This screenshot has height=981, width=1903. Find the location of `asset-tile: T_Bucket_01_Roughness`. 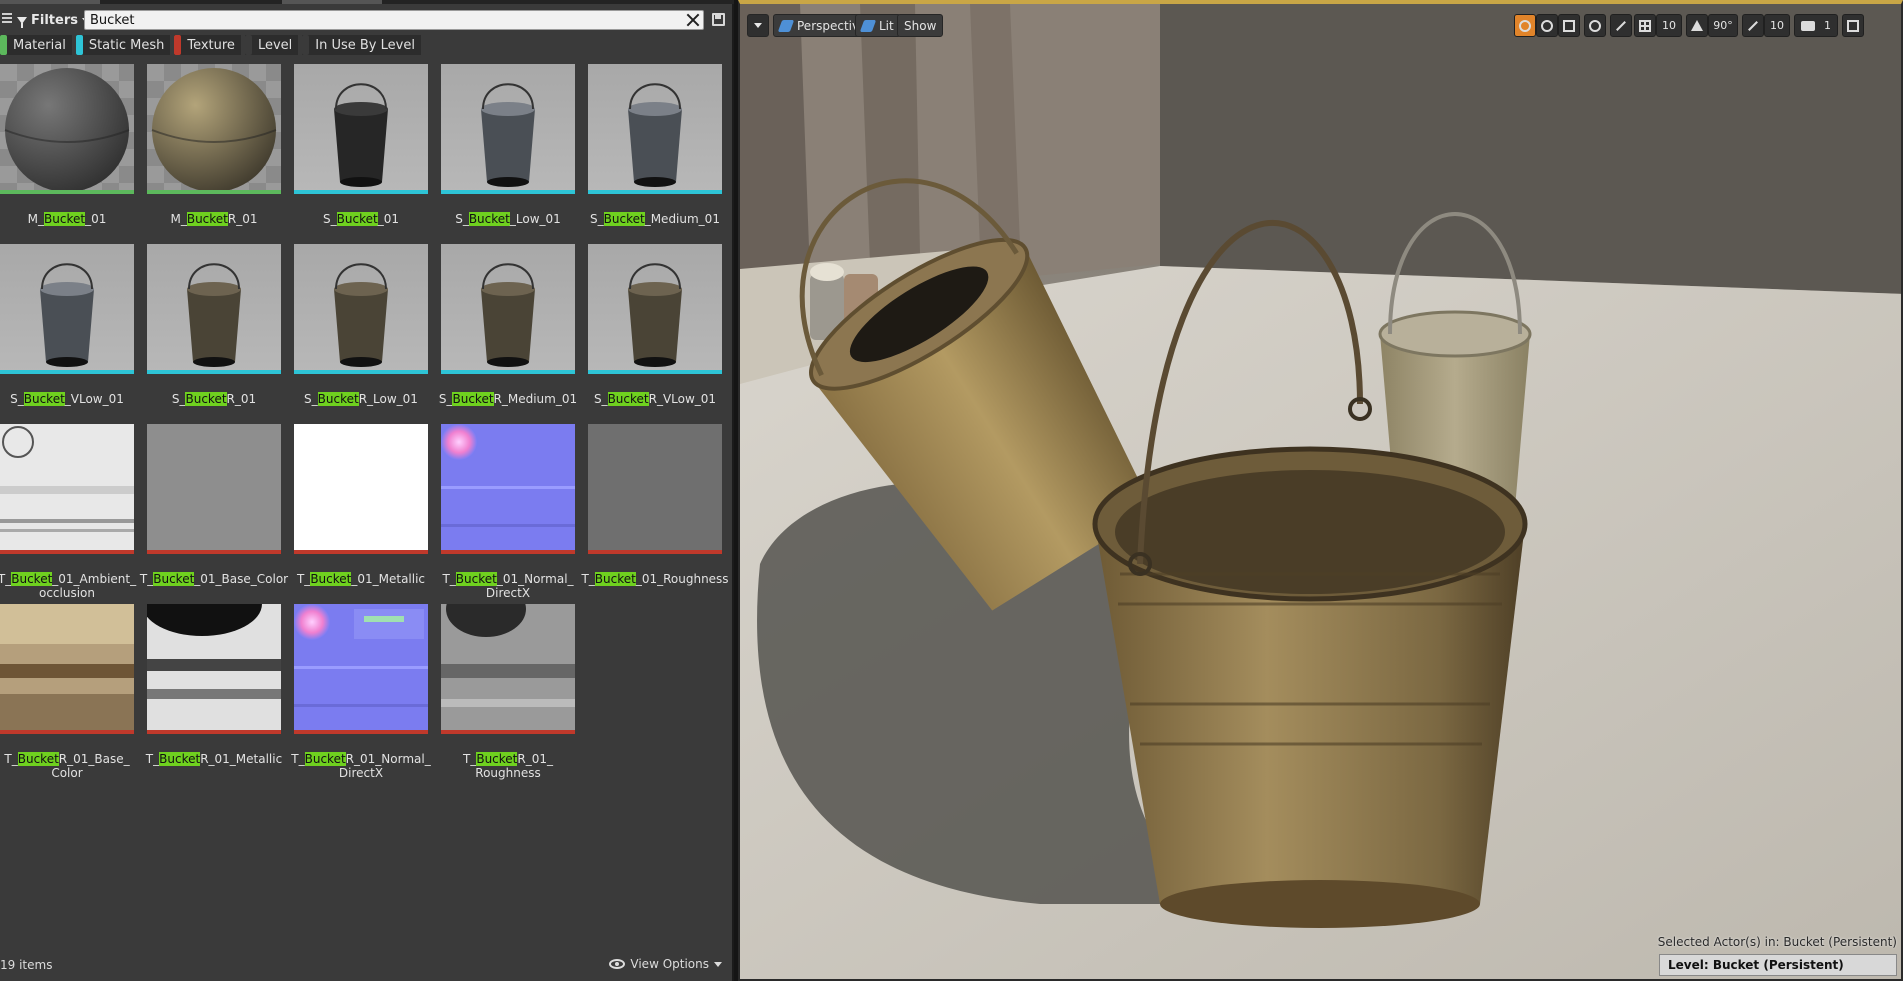

asset-tile: T_Bucket_01_Roughness is located at coordinates (655, 509).